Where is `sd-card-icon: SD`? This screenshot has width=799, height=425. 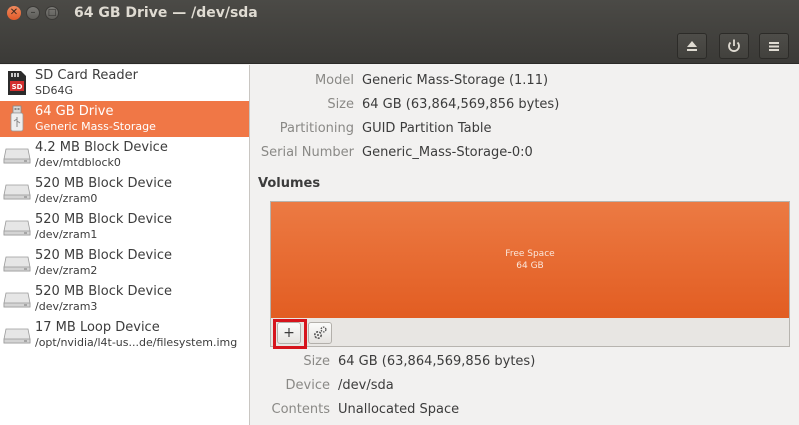 sd-card-icon: SD is located at coordinates (17, 83).